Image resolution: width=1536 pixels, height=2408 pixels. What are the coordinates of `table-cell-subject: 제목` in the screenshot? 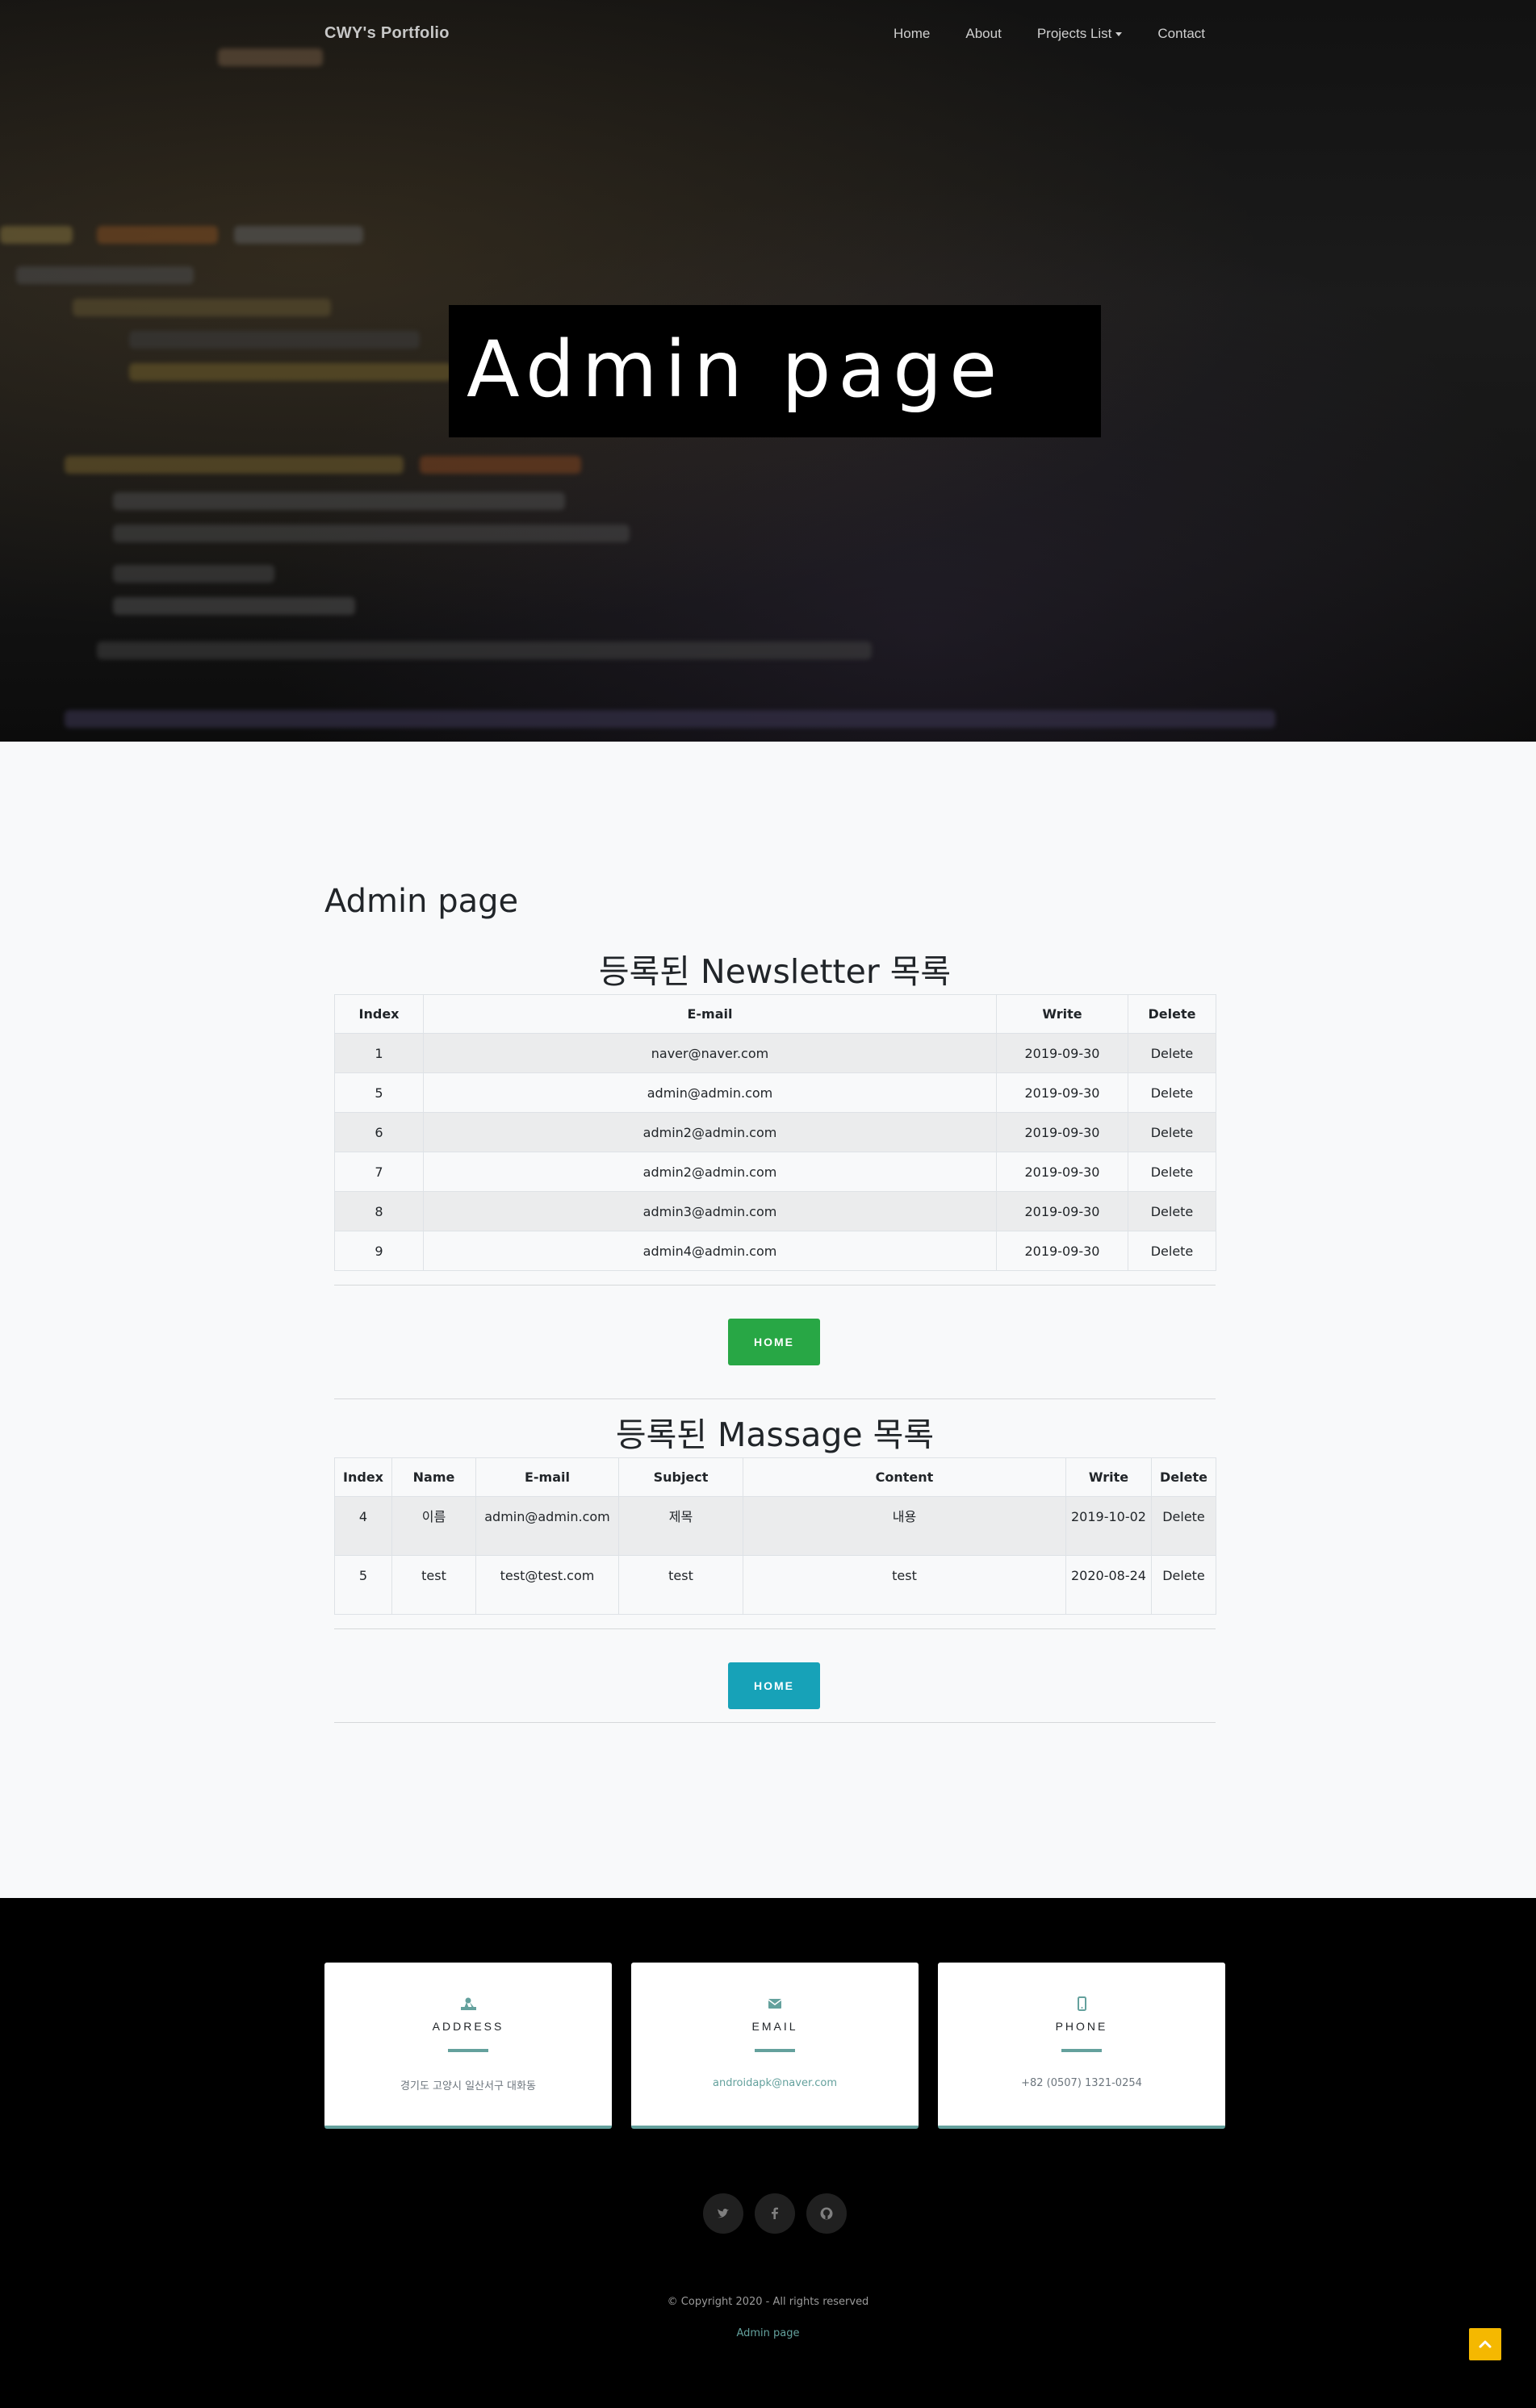 It's located at (681, 1526).